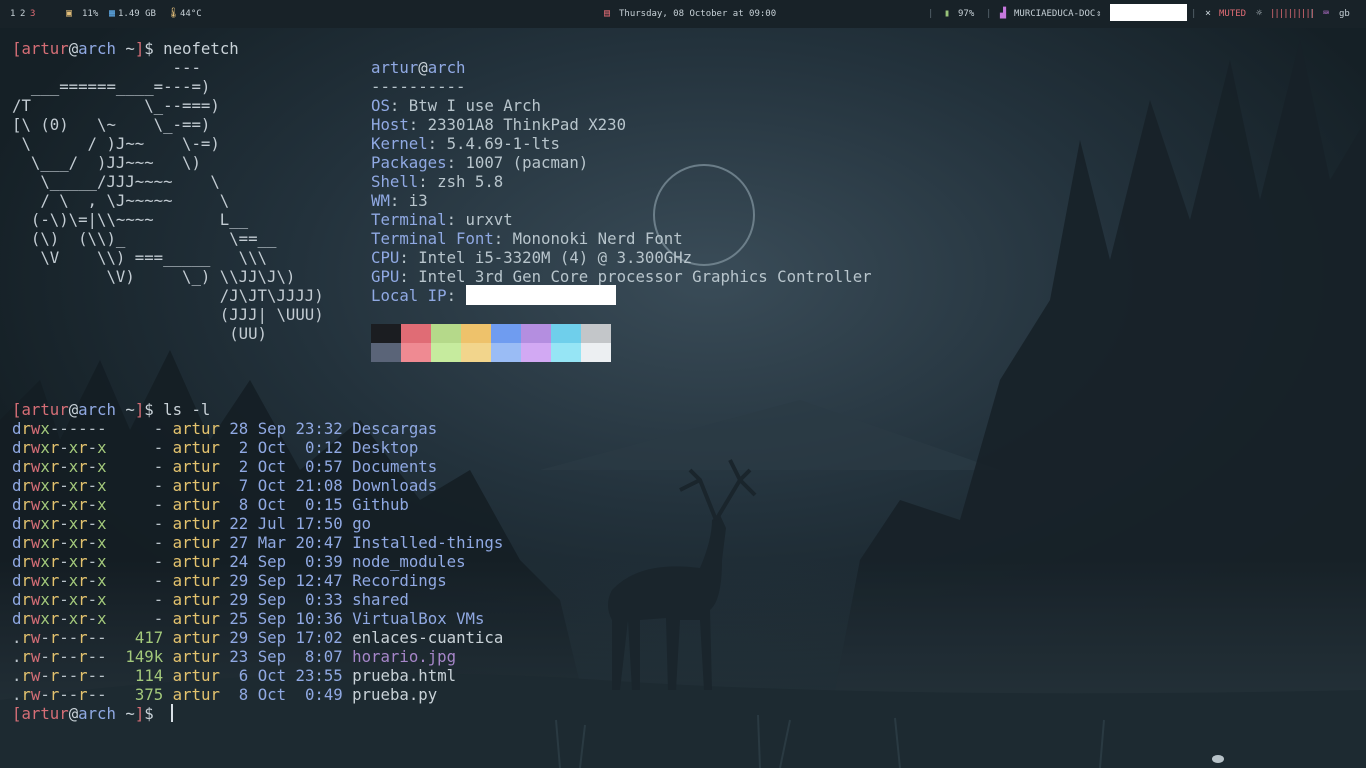 This screenshot has width=1366, height=768. Describe the element at coordinates (243, 466) in the screenshot. I see `file-day: 2` at that location.